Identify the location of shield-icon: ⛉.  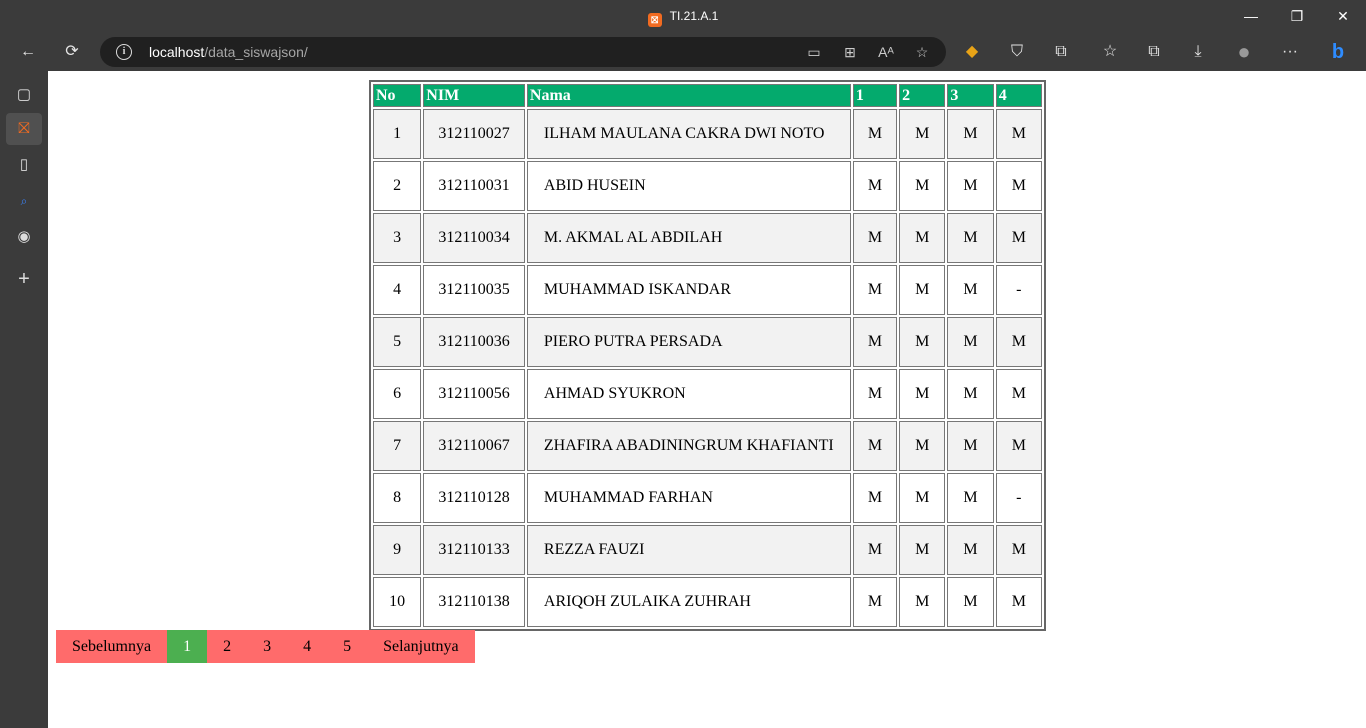
(1017, 52).